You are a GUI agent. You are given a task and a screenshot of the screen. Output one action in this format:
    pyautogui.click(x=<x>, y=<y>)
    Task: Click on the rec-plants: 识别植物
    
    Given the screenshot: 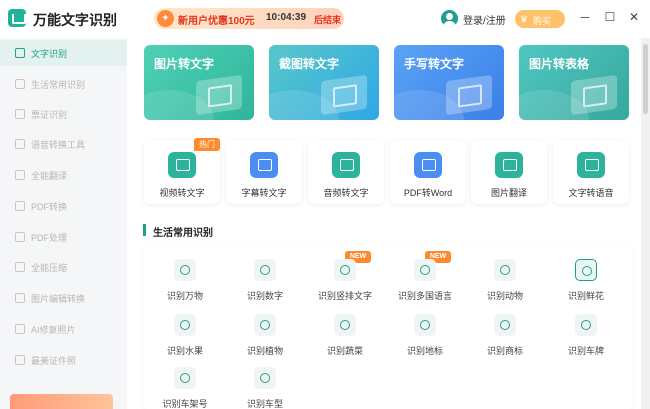 What is the action you would take?
    pyautogui.click(x=265, y=341)
    